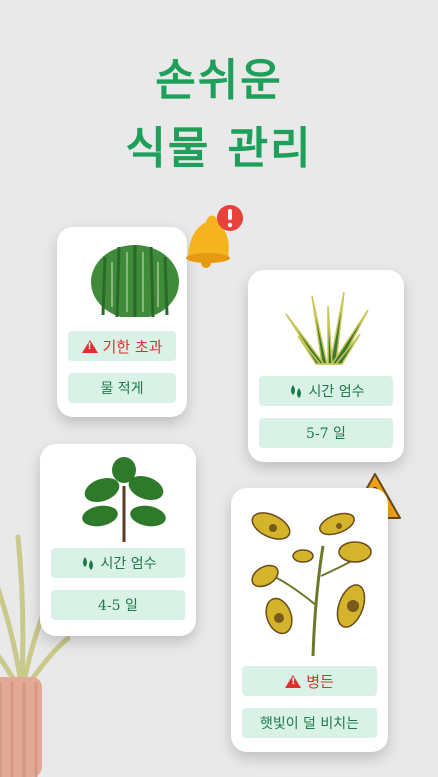 The image size is (438, 777). I want to click on title-line-1: 손쉬운, so click(219, 80).